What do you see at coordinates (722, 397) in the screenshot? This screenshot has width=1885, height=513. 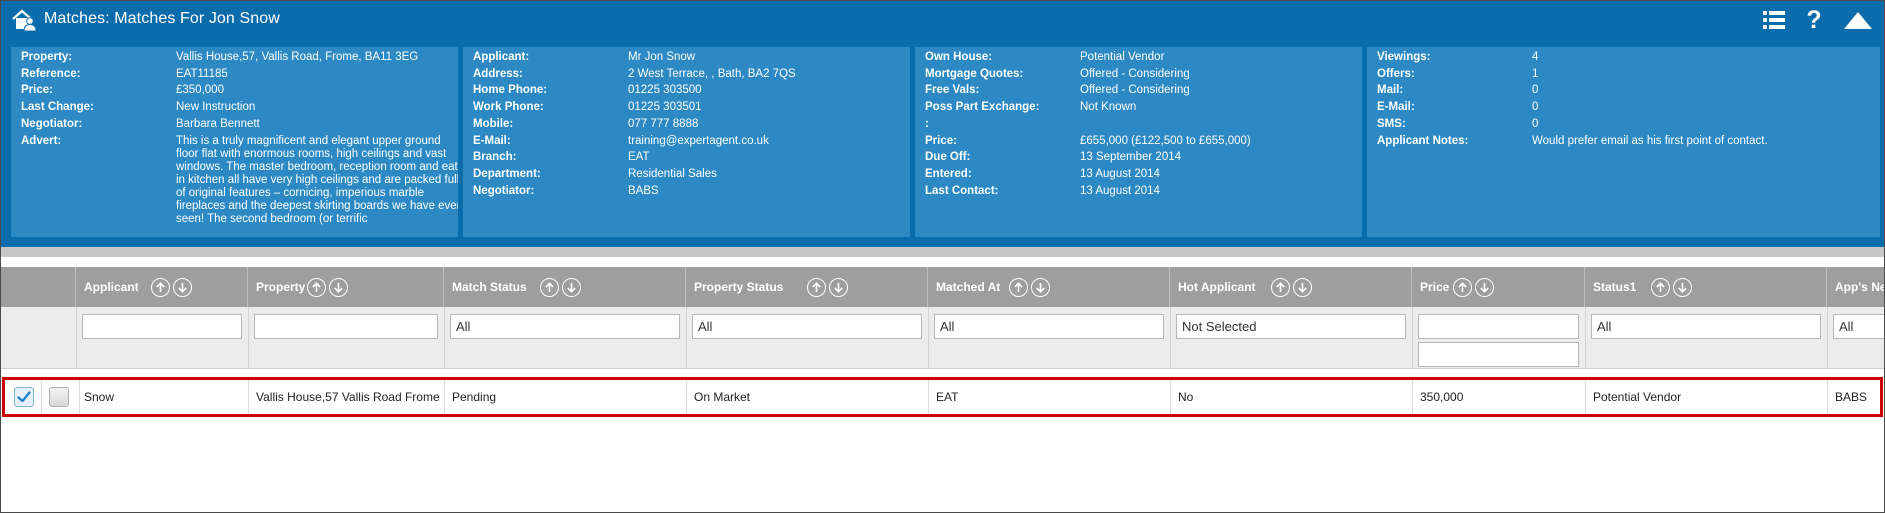 I see `property-status-cell: On Market` at bounding box center [722, 397].